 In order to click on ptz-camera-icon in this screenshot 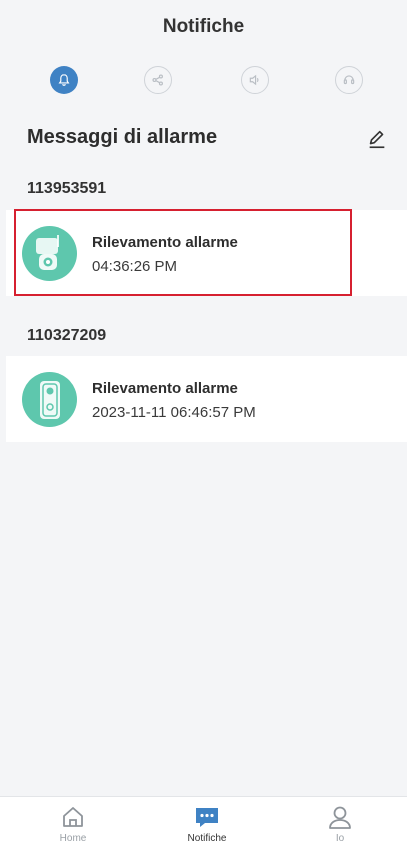, I will do `click(47, 252)`.